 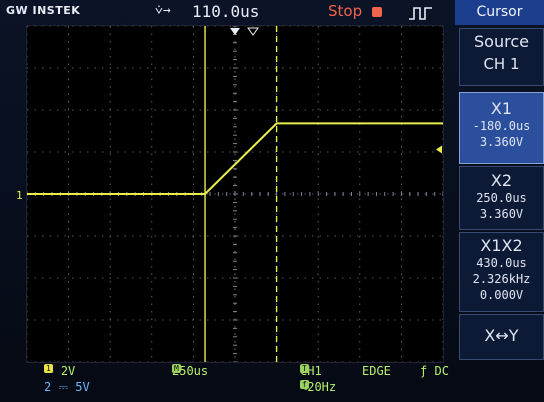 I want to click on ch1-ground-marker: 1, so click(x=19, y=195).